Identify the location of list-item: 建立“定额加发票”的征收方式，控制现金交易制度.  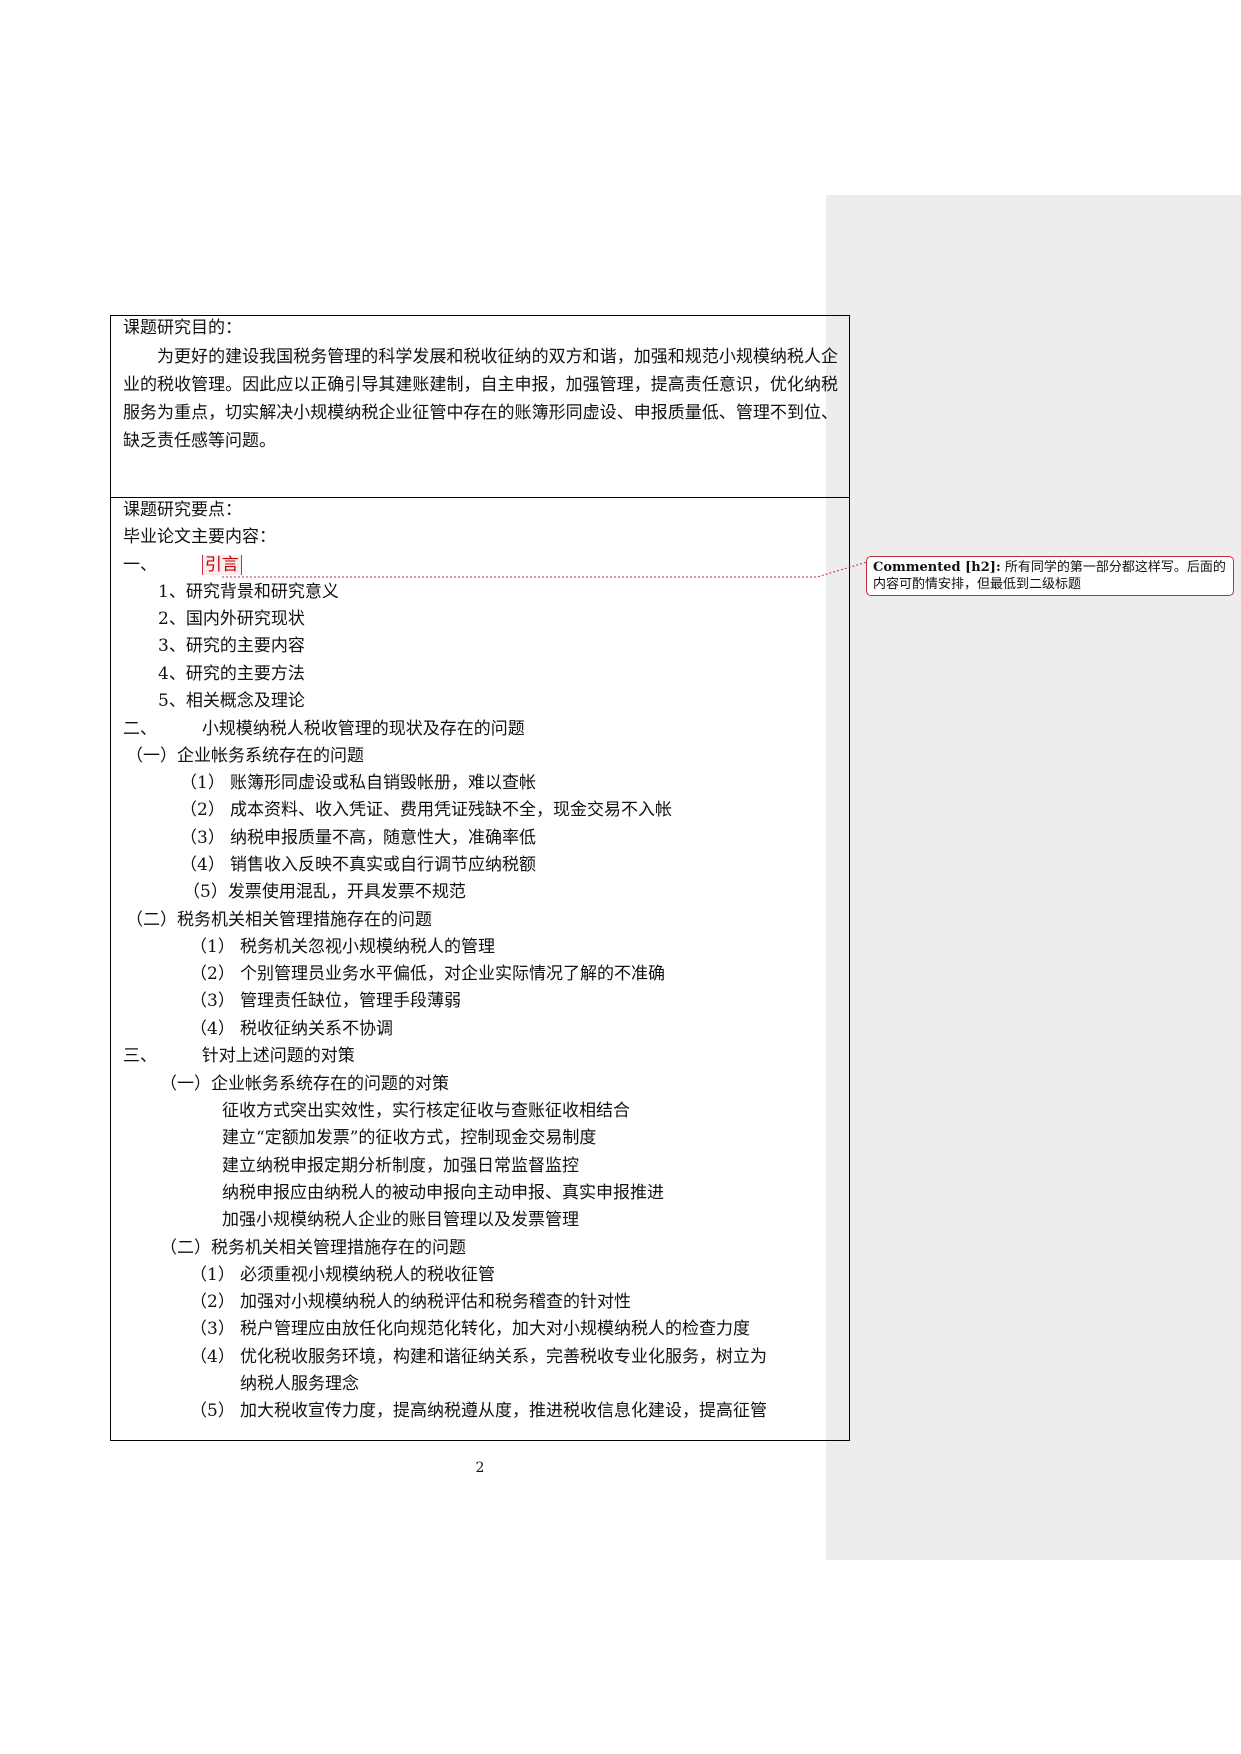
(409, 1138).